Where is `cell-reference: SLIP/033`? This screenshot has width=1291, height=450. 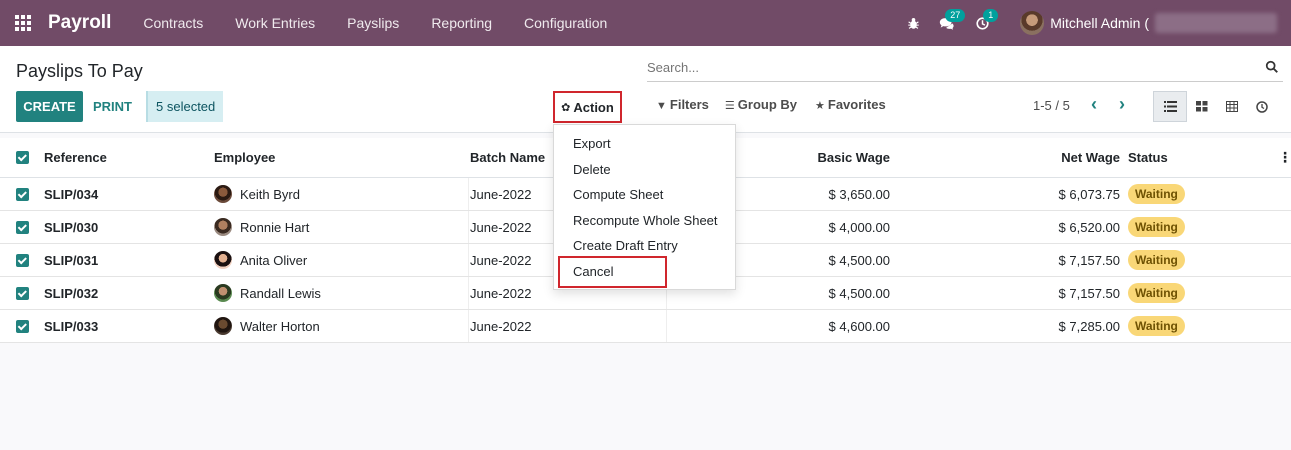
cell-reference: SLIP/033 is located at coordinates (71, 326).